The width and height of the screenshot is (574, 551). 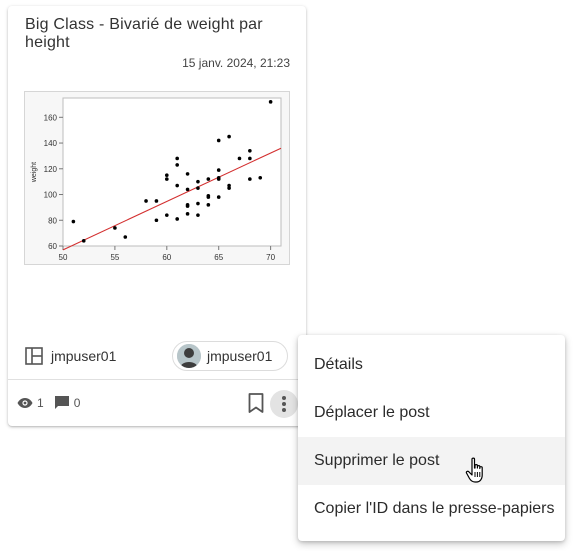 What do you see at coordinates (25, 403) in the screenshot?
I see `eye-icon` at bounding box center [25, 403].